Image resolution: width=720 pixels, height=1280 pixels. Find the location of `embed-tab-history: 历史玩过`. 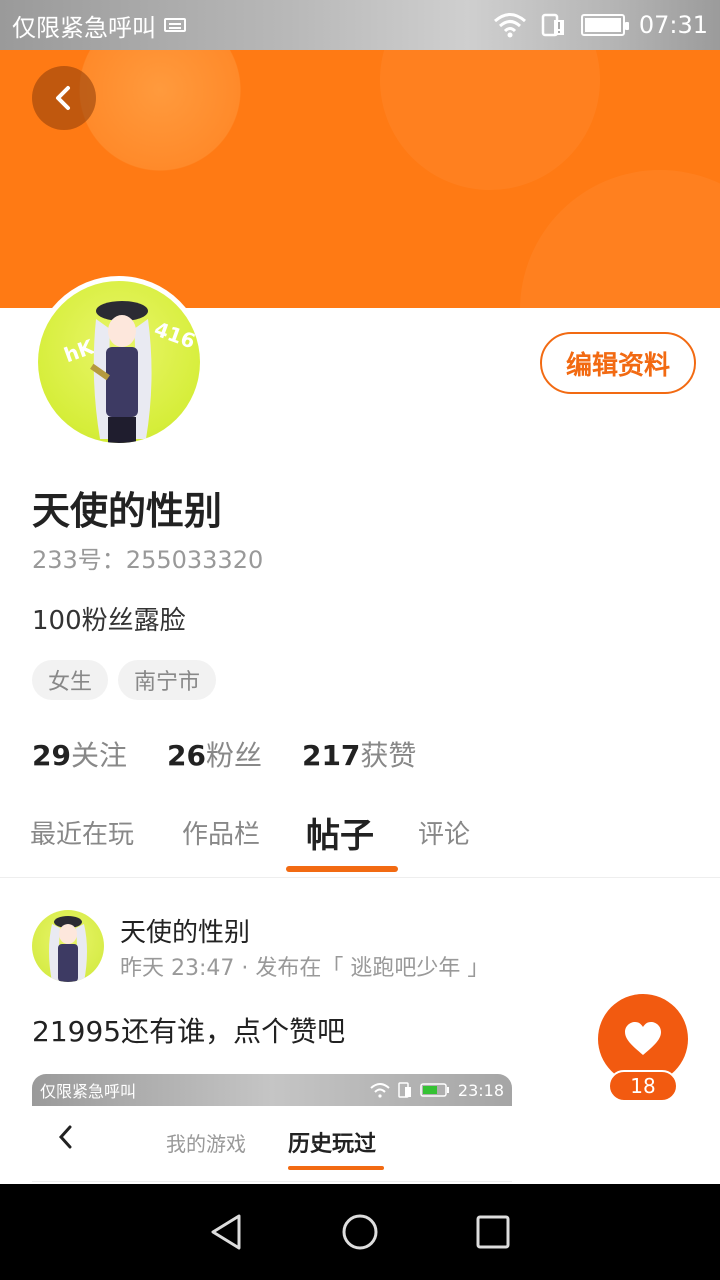

embed-tab-history: 历史玩过 is located at coordinates (332, 1144).